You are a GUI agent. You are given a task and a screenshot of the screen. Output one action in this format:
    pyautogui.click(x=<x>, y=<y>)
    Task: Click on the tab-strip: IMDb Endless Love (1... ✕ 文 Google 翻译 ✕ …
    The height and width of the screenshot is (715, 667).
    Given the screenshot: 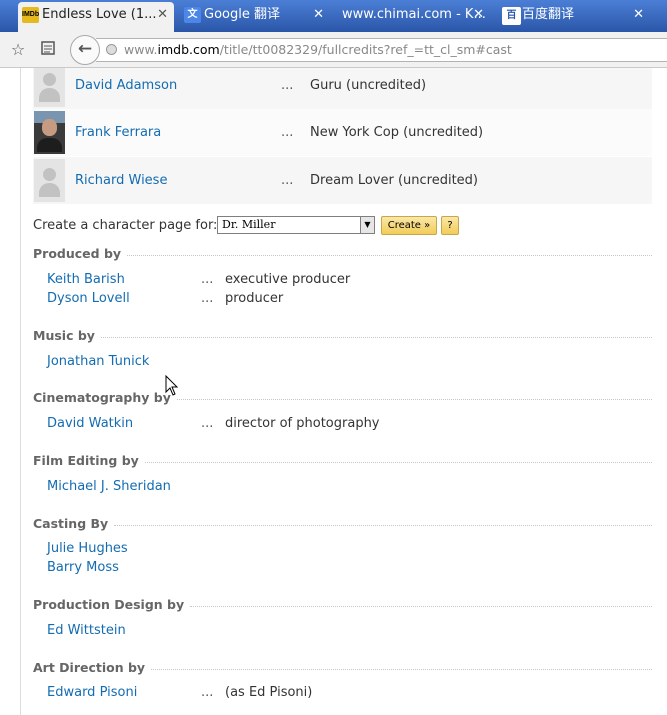 What is the action you would take?
    pyautogui.click(x=333, y=16)
    